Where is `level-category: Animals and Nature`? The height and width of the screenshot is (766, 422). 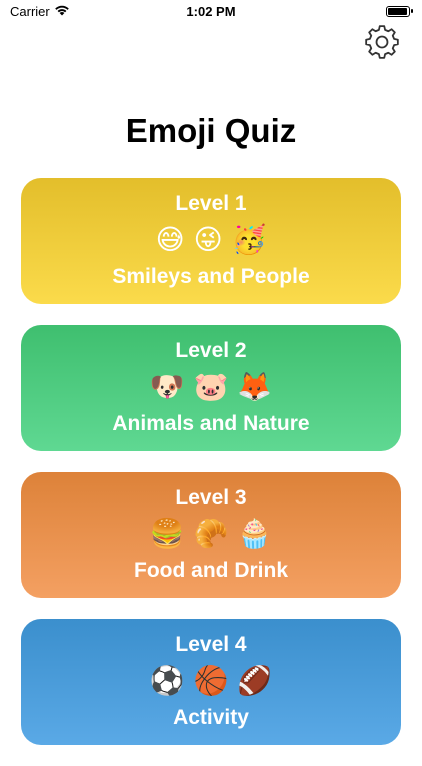
level-category: Animals and Nature is located at coordinates (211, 423).